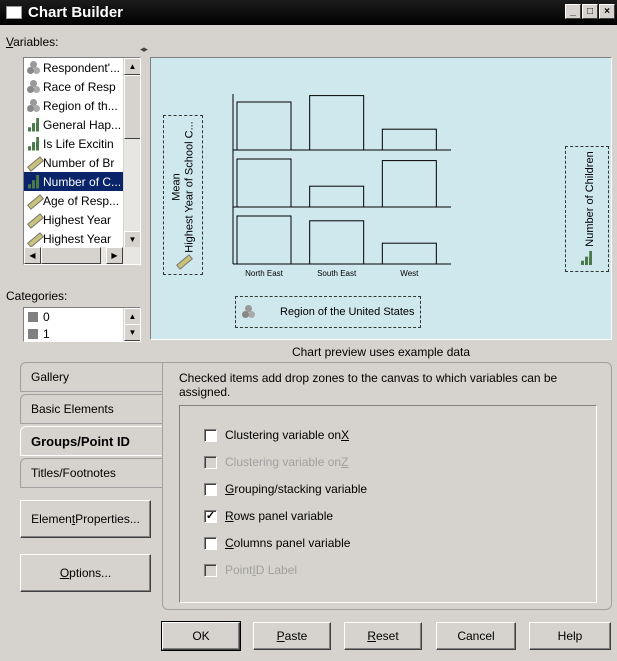 The height and width of the screenshot is (661, 617). Describe the element at coordinates (210, 516) in the screenshot. I see `checkbox-checked-icon: ✓` at that location.